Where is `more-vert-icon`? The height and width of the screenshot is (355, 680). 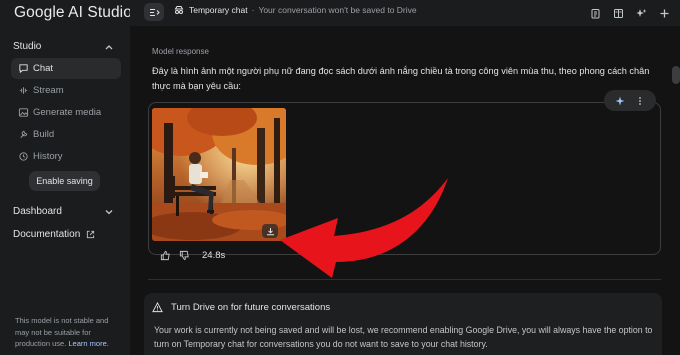
more-vert-icon is located at coordinates (640, 101).